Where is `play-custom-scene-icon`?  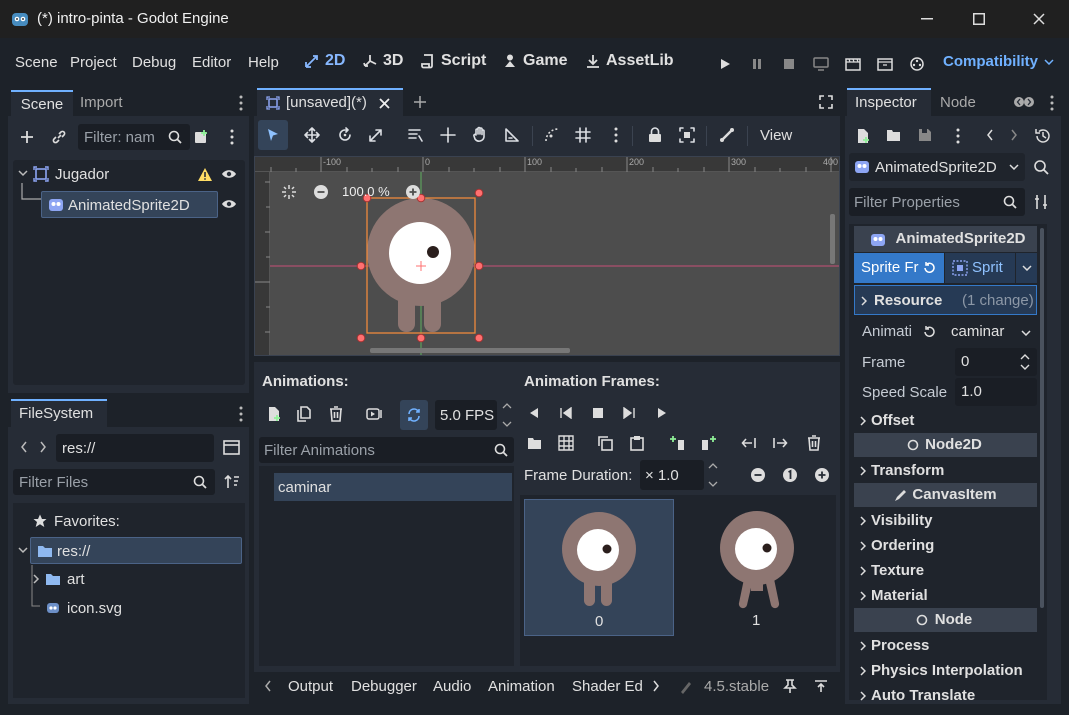 play-custom-scene-icon is located at coordinates (885, 64).